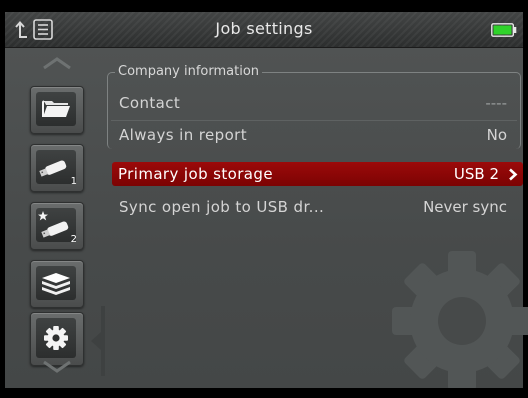  Describe the element at coordinates (496, 103) in the screenshot. I see `row-value: ----` at that location.